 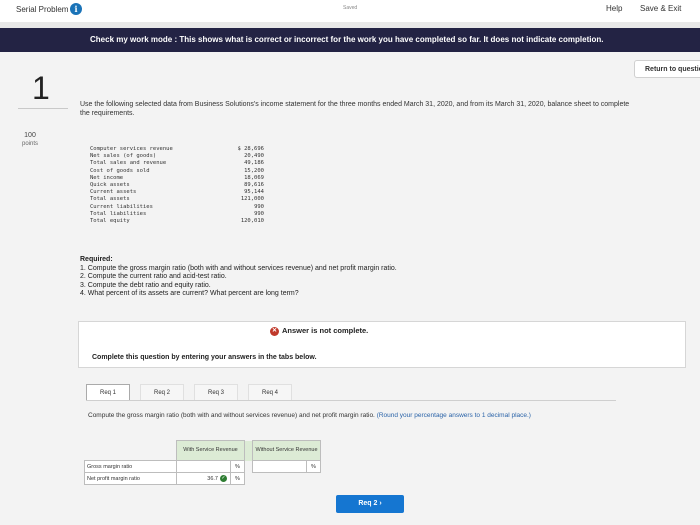 I want to click on tabs-divider, so click(x=351, y=400).